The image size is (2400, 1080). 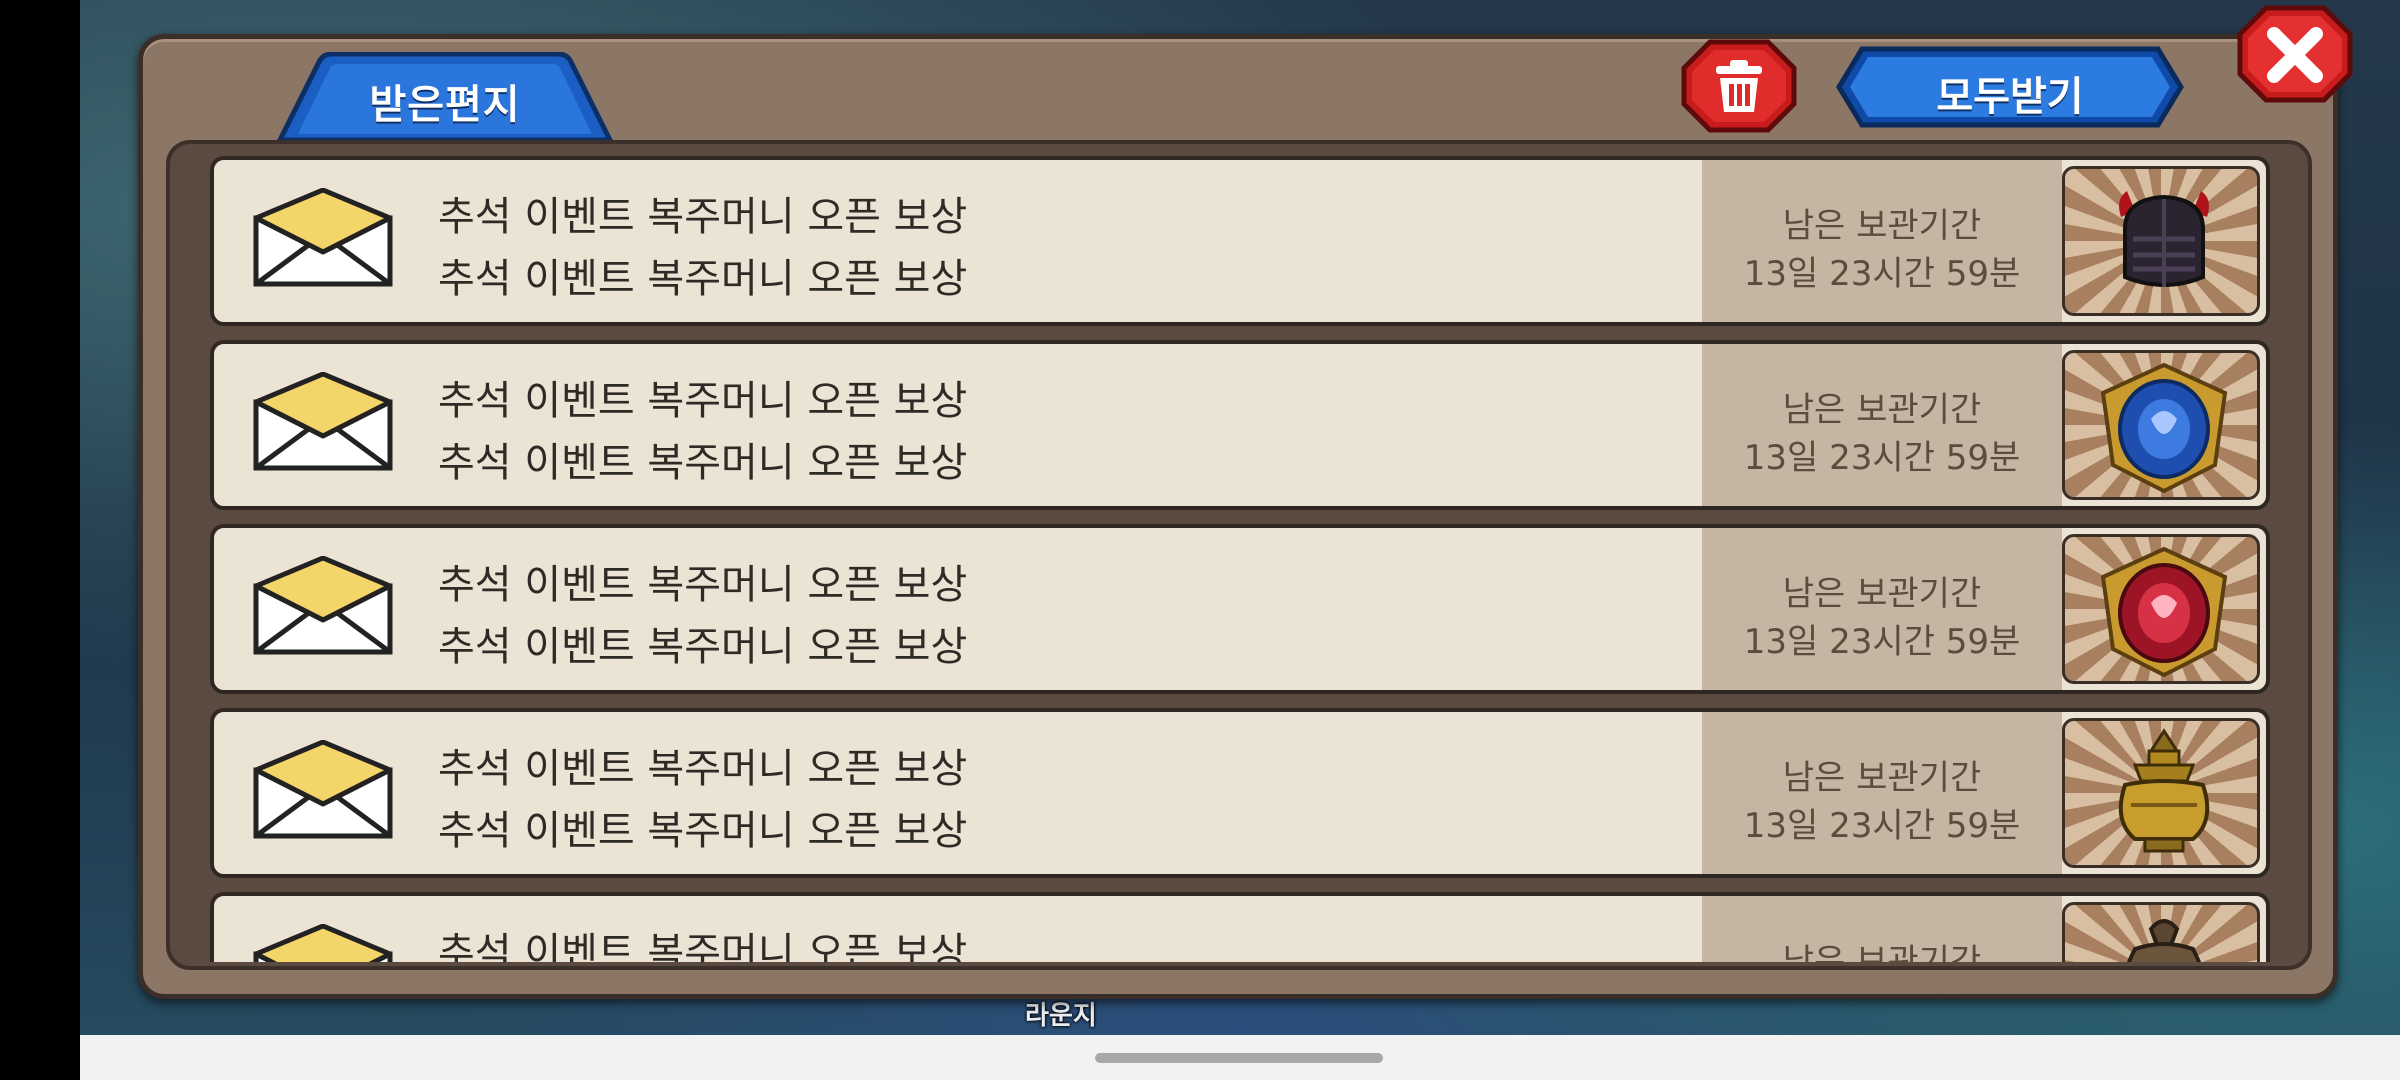 I want to click on tab-label: 받은편지, so click(x=445, y=105).